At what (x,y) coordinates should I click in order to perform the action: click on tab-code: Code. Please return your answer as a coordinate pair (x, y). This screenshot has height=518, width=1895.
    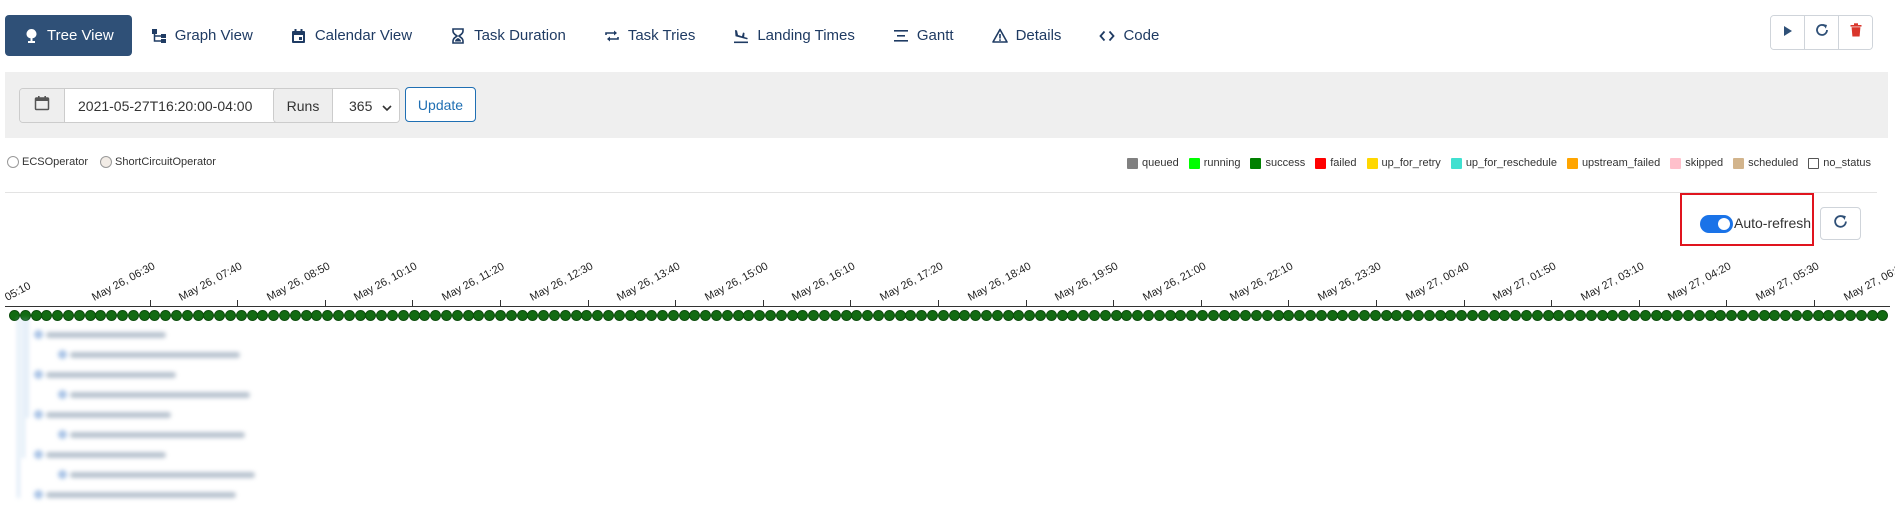
    Looking at the image, I should click on (1129, 35).